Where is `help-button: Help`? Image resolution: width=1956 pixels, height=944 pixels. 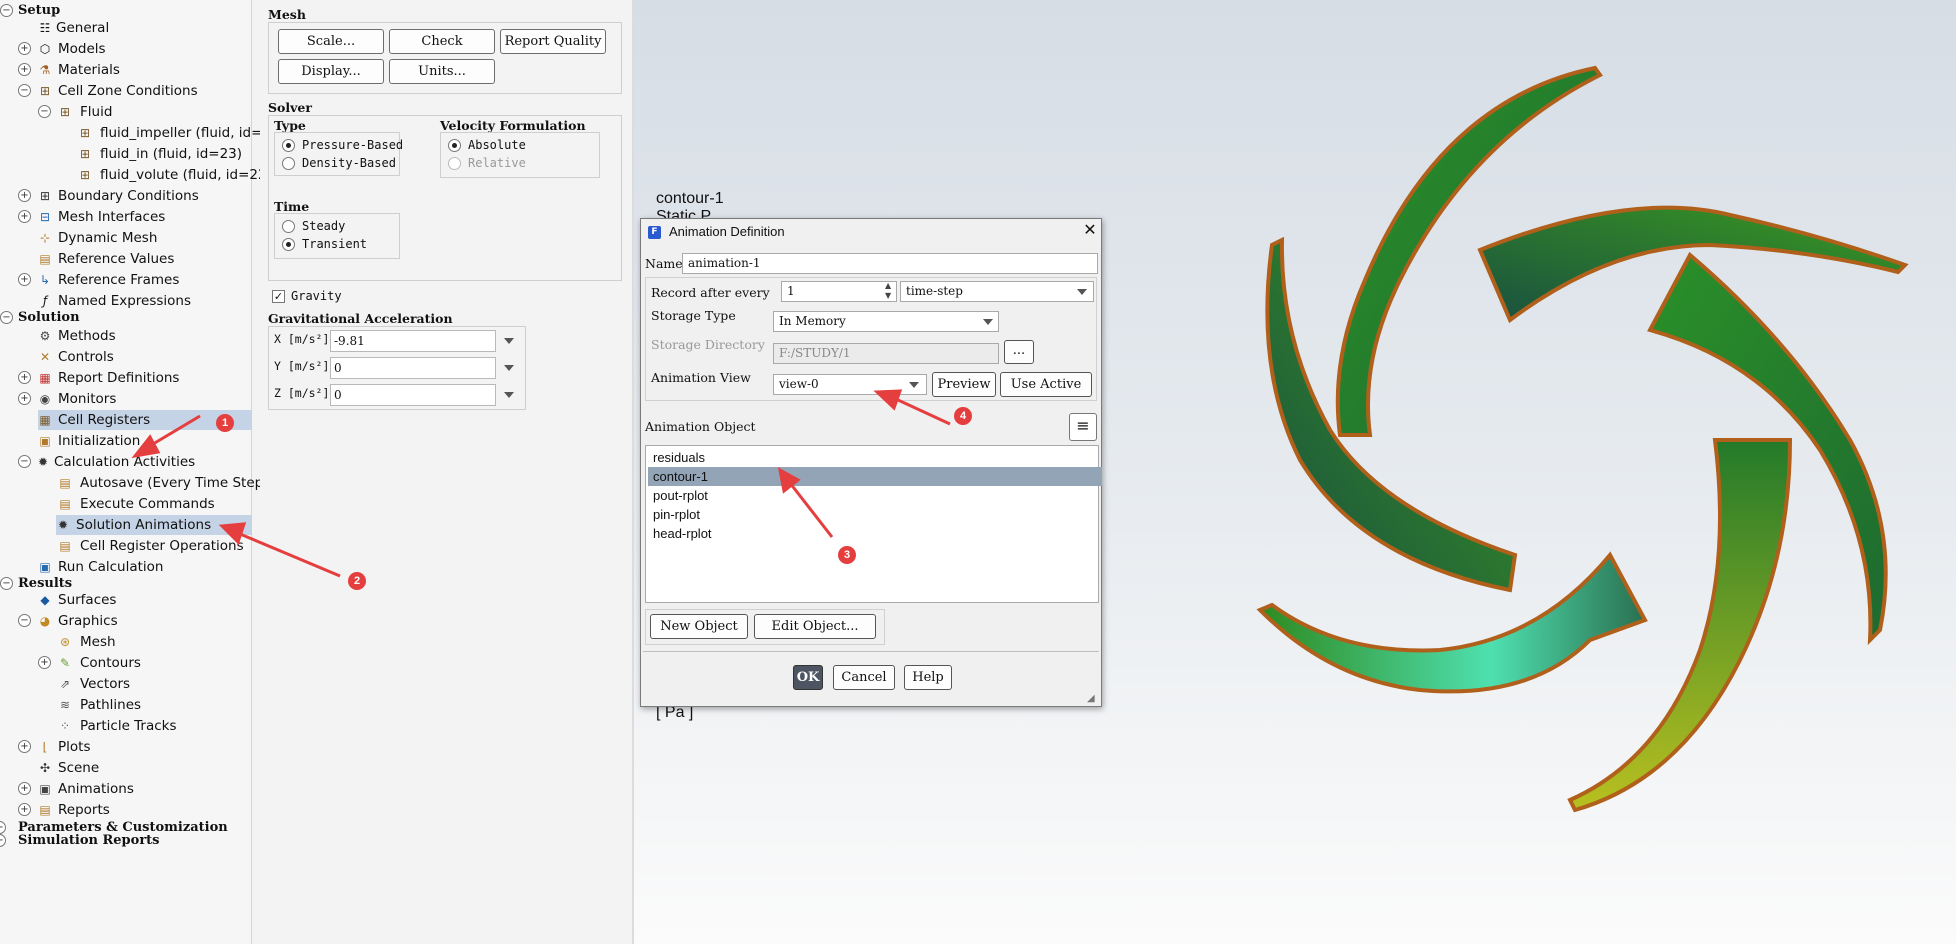
help-button: Help is located at coordinates (928, 677).